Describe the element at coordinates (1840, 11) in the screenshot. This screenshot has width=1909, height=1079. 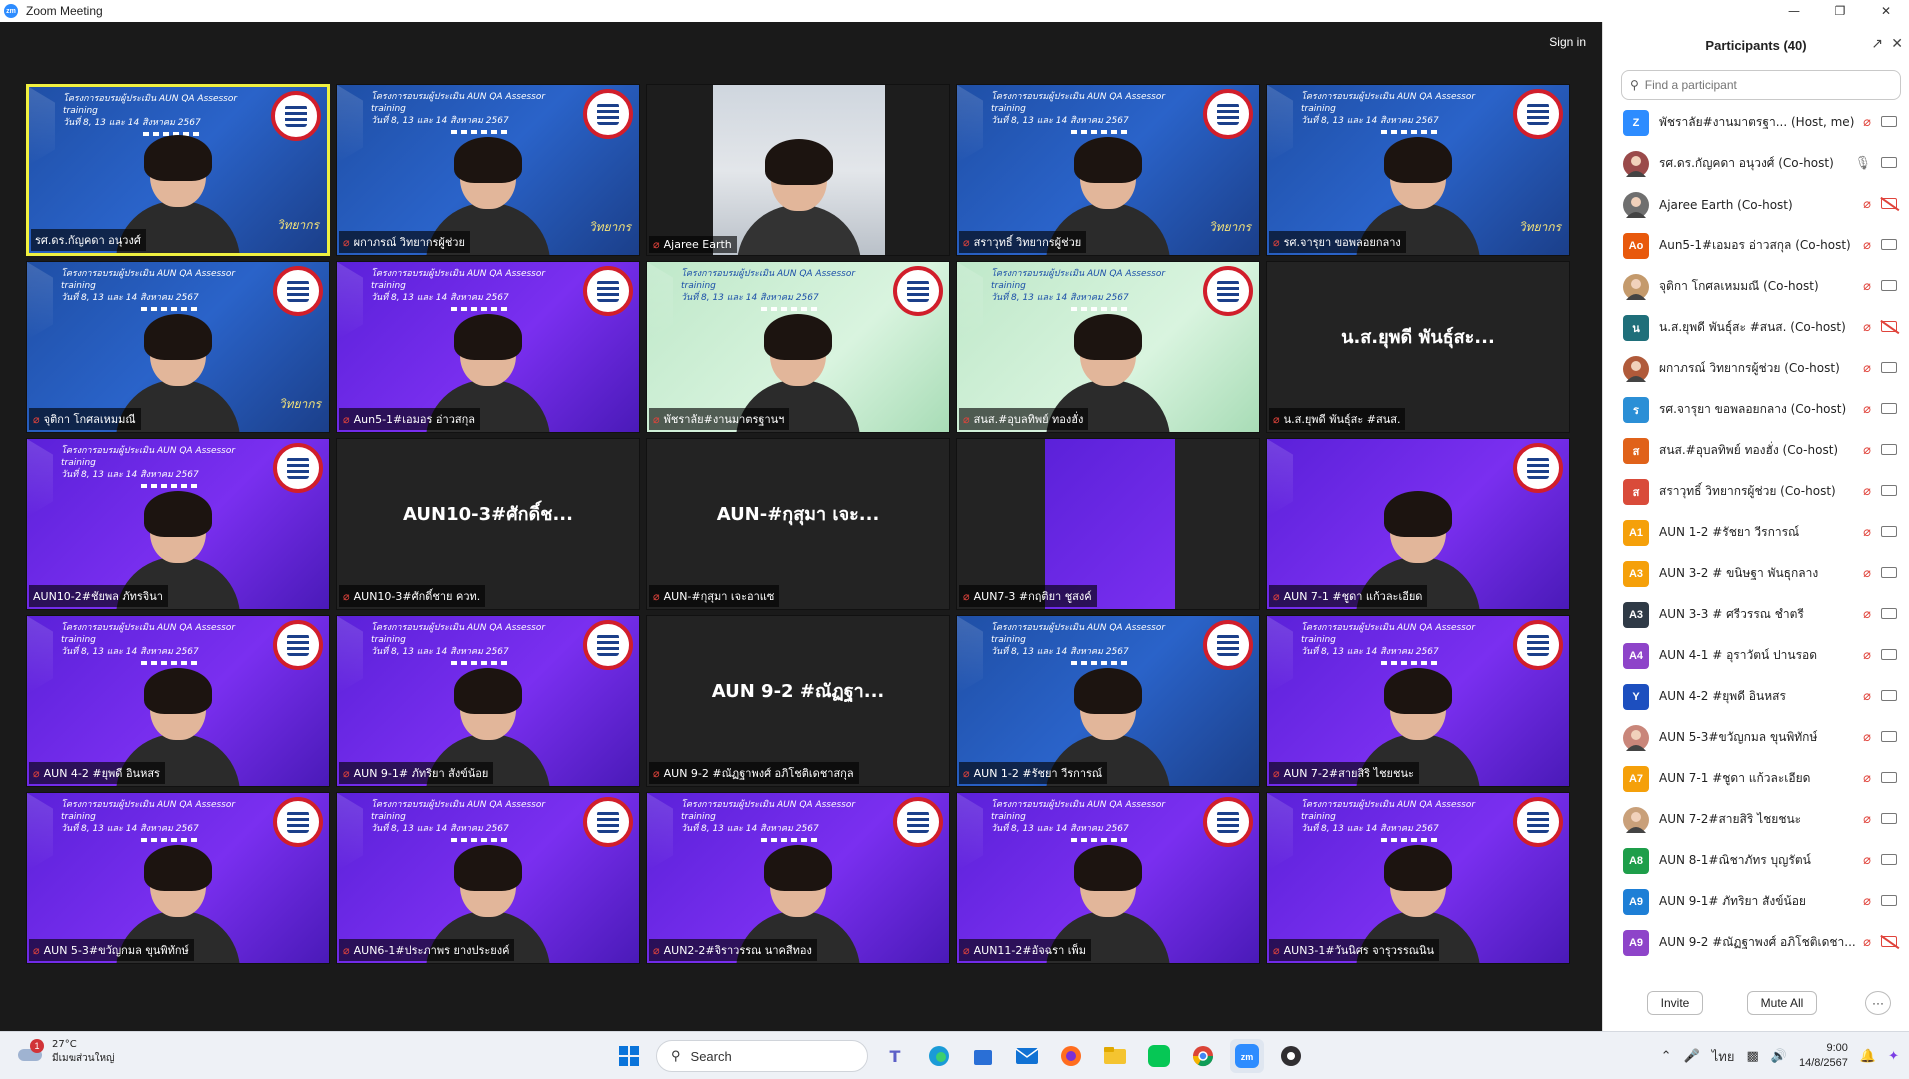
I see `restore-button: ❐` at that location.